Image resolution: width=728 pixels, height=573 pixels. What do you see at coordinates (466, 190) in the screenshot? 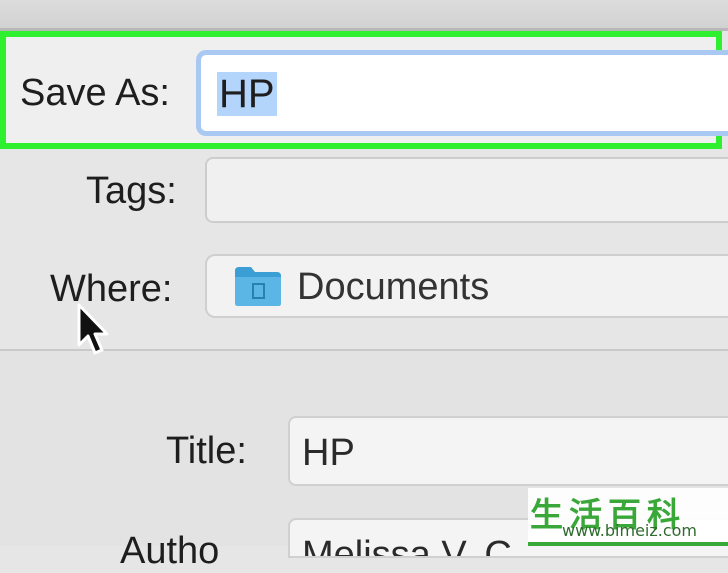
I see `tags-input` at bounding box center [466, 190].